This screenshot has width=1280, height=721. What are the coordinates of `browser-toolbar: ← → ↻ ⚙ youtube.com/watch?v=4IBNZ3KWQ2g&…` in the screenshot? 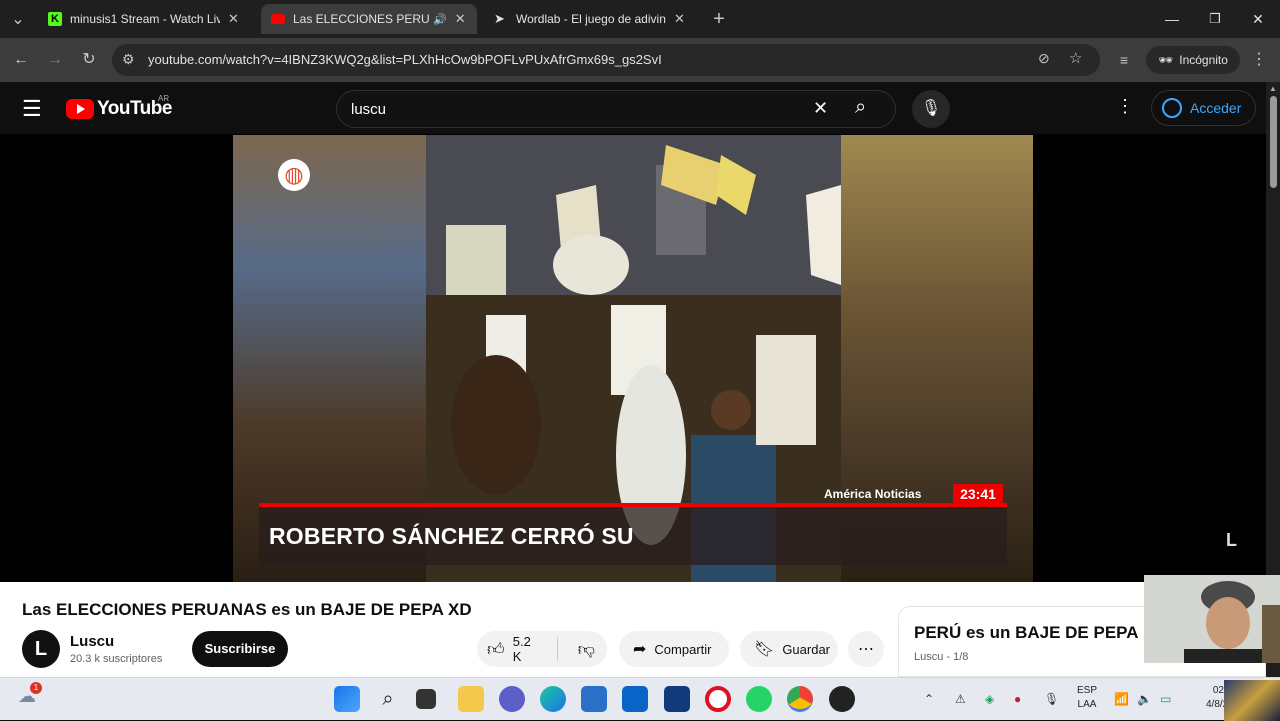 It's located at (640, 60).